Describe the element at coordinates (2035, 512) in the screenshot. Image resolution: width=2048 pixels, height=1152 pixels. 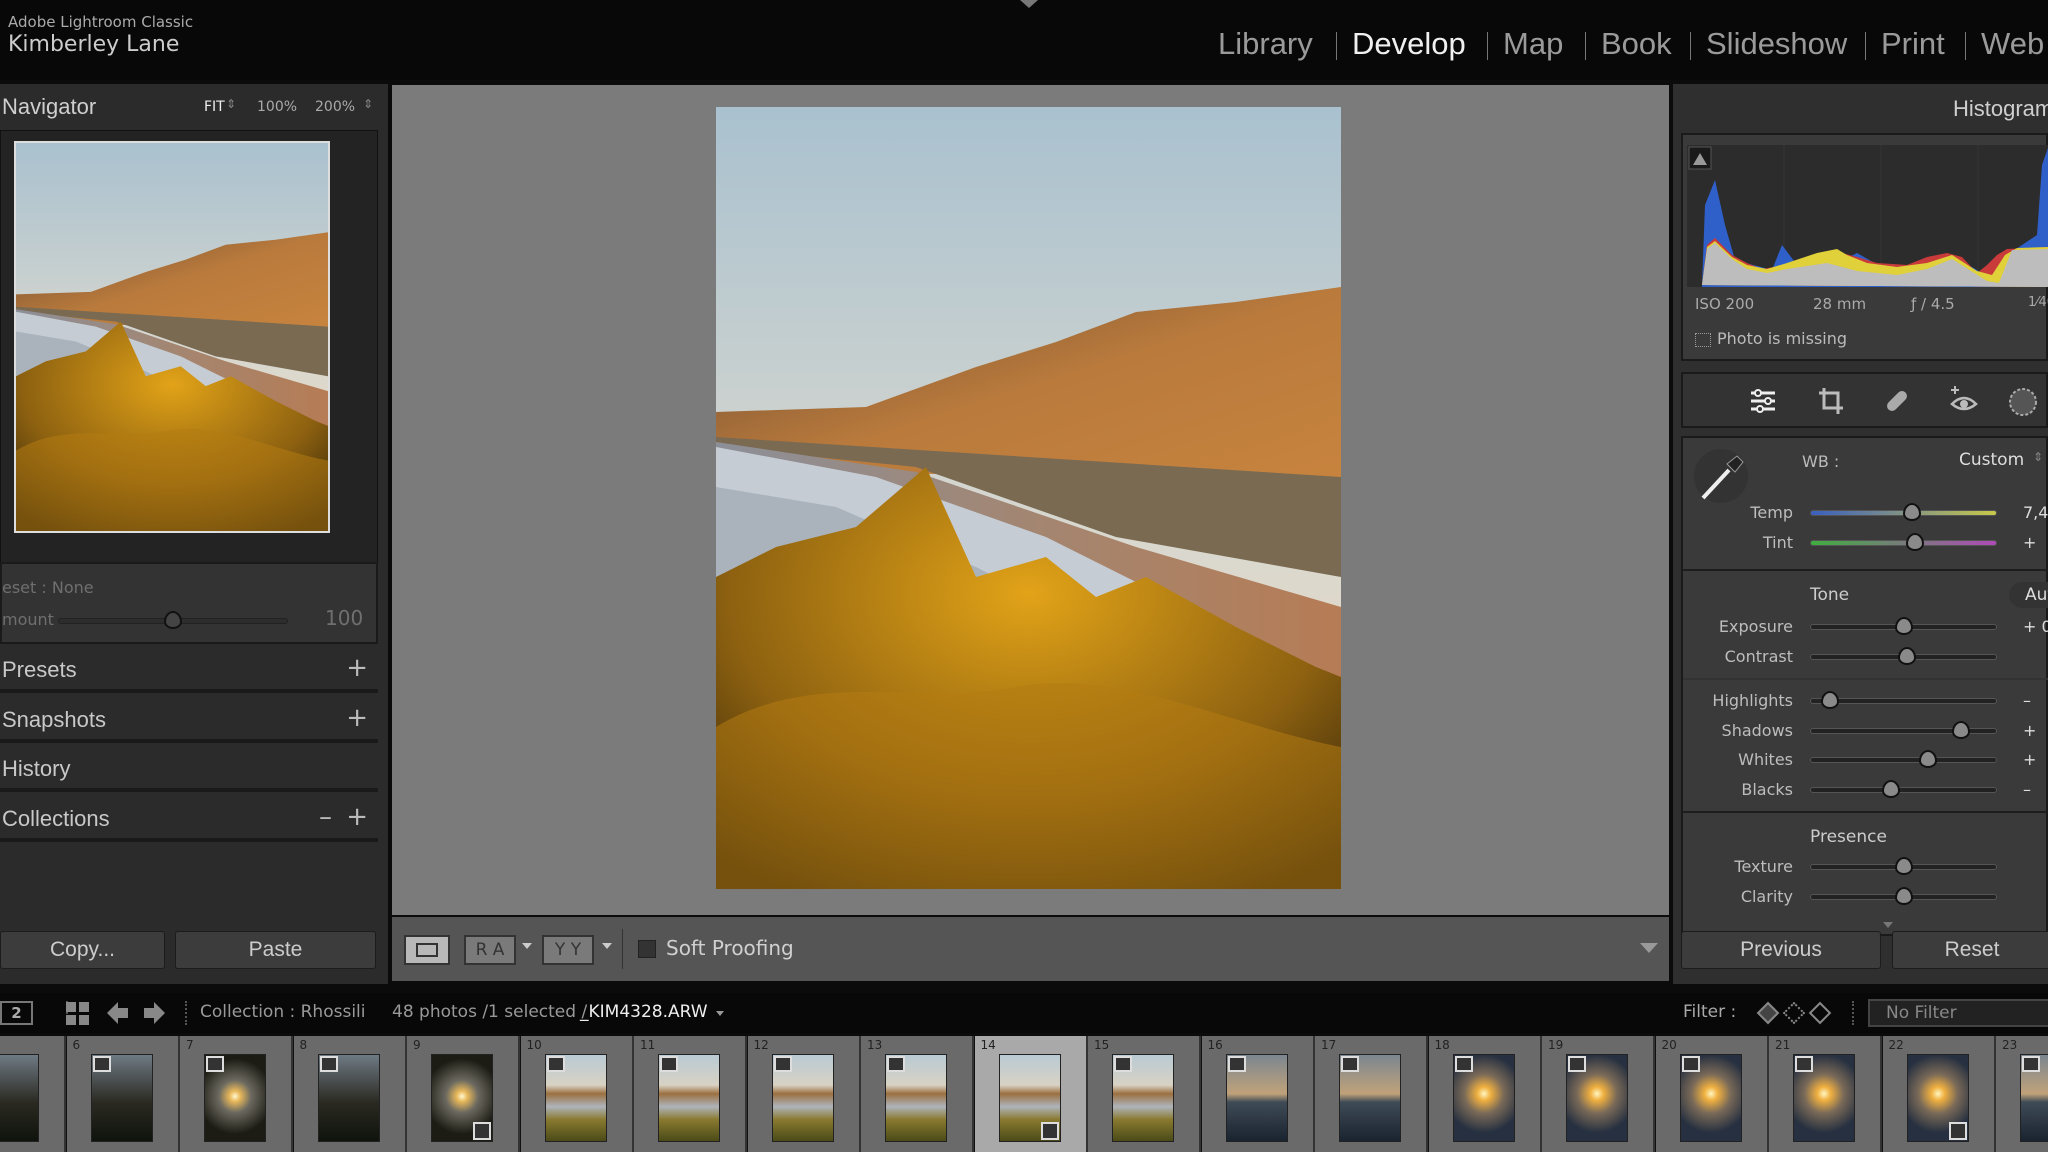
I see `temp-value: 7,4` at that location.